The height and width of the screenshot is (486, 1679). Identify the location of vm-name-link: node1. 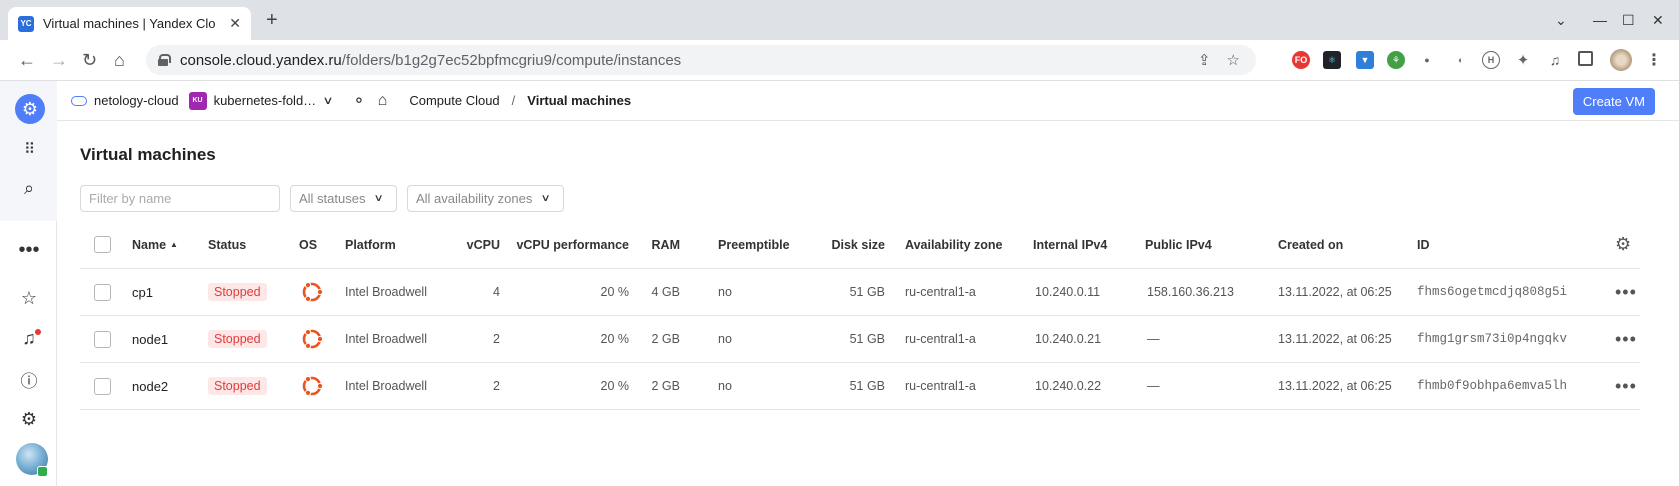
(150, 339).